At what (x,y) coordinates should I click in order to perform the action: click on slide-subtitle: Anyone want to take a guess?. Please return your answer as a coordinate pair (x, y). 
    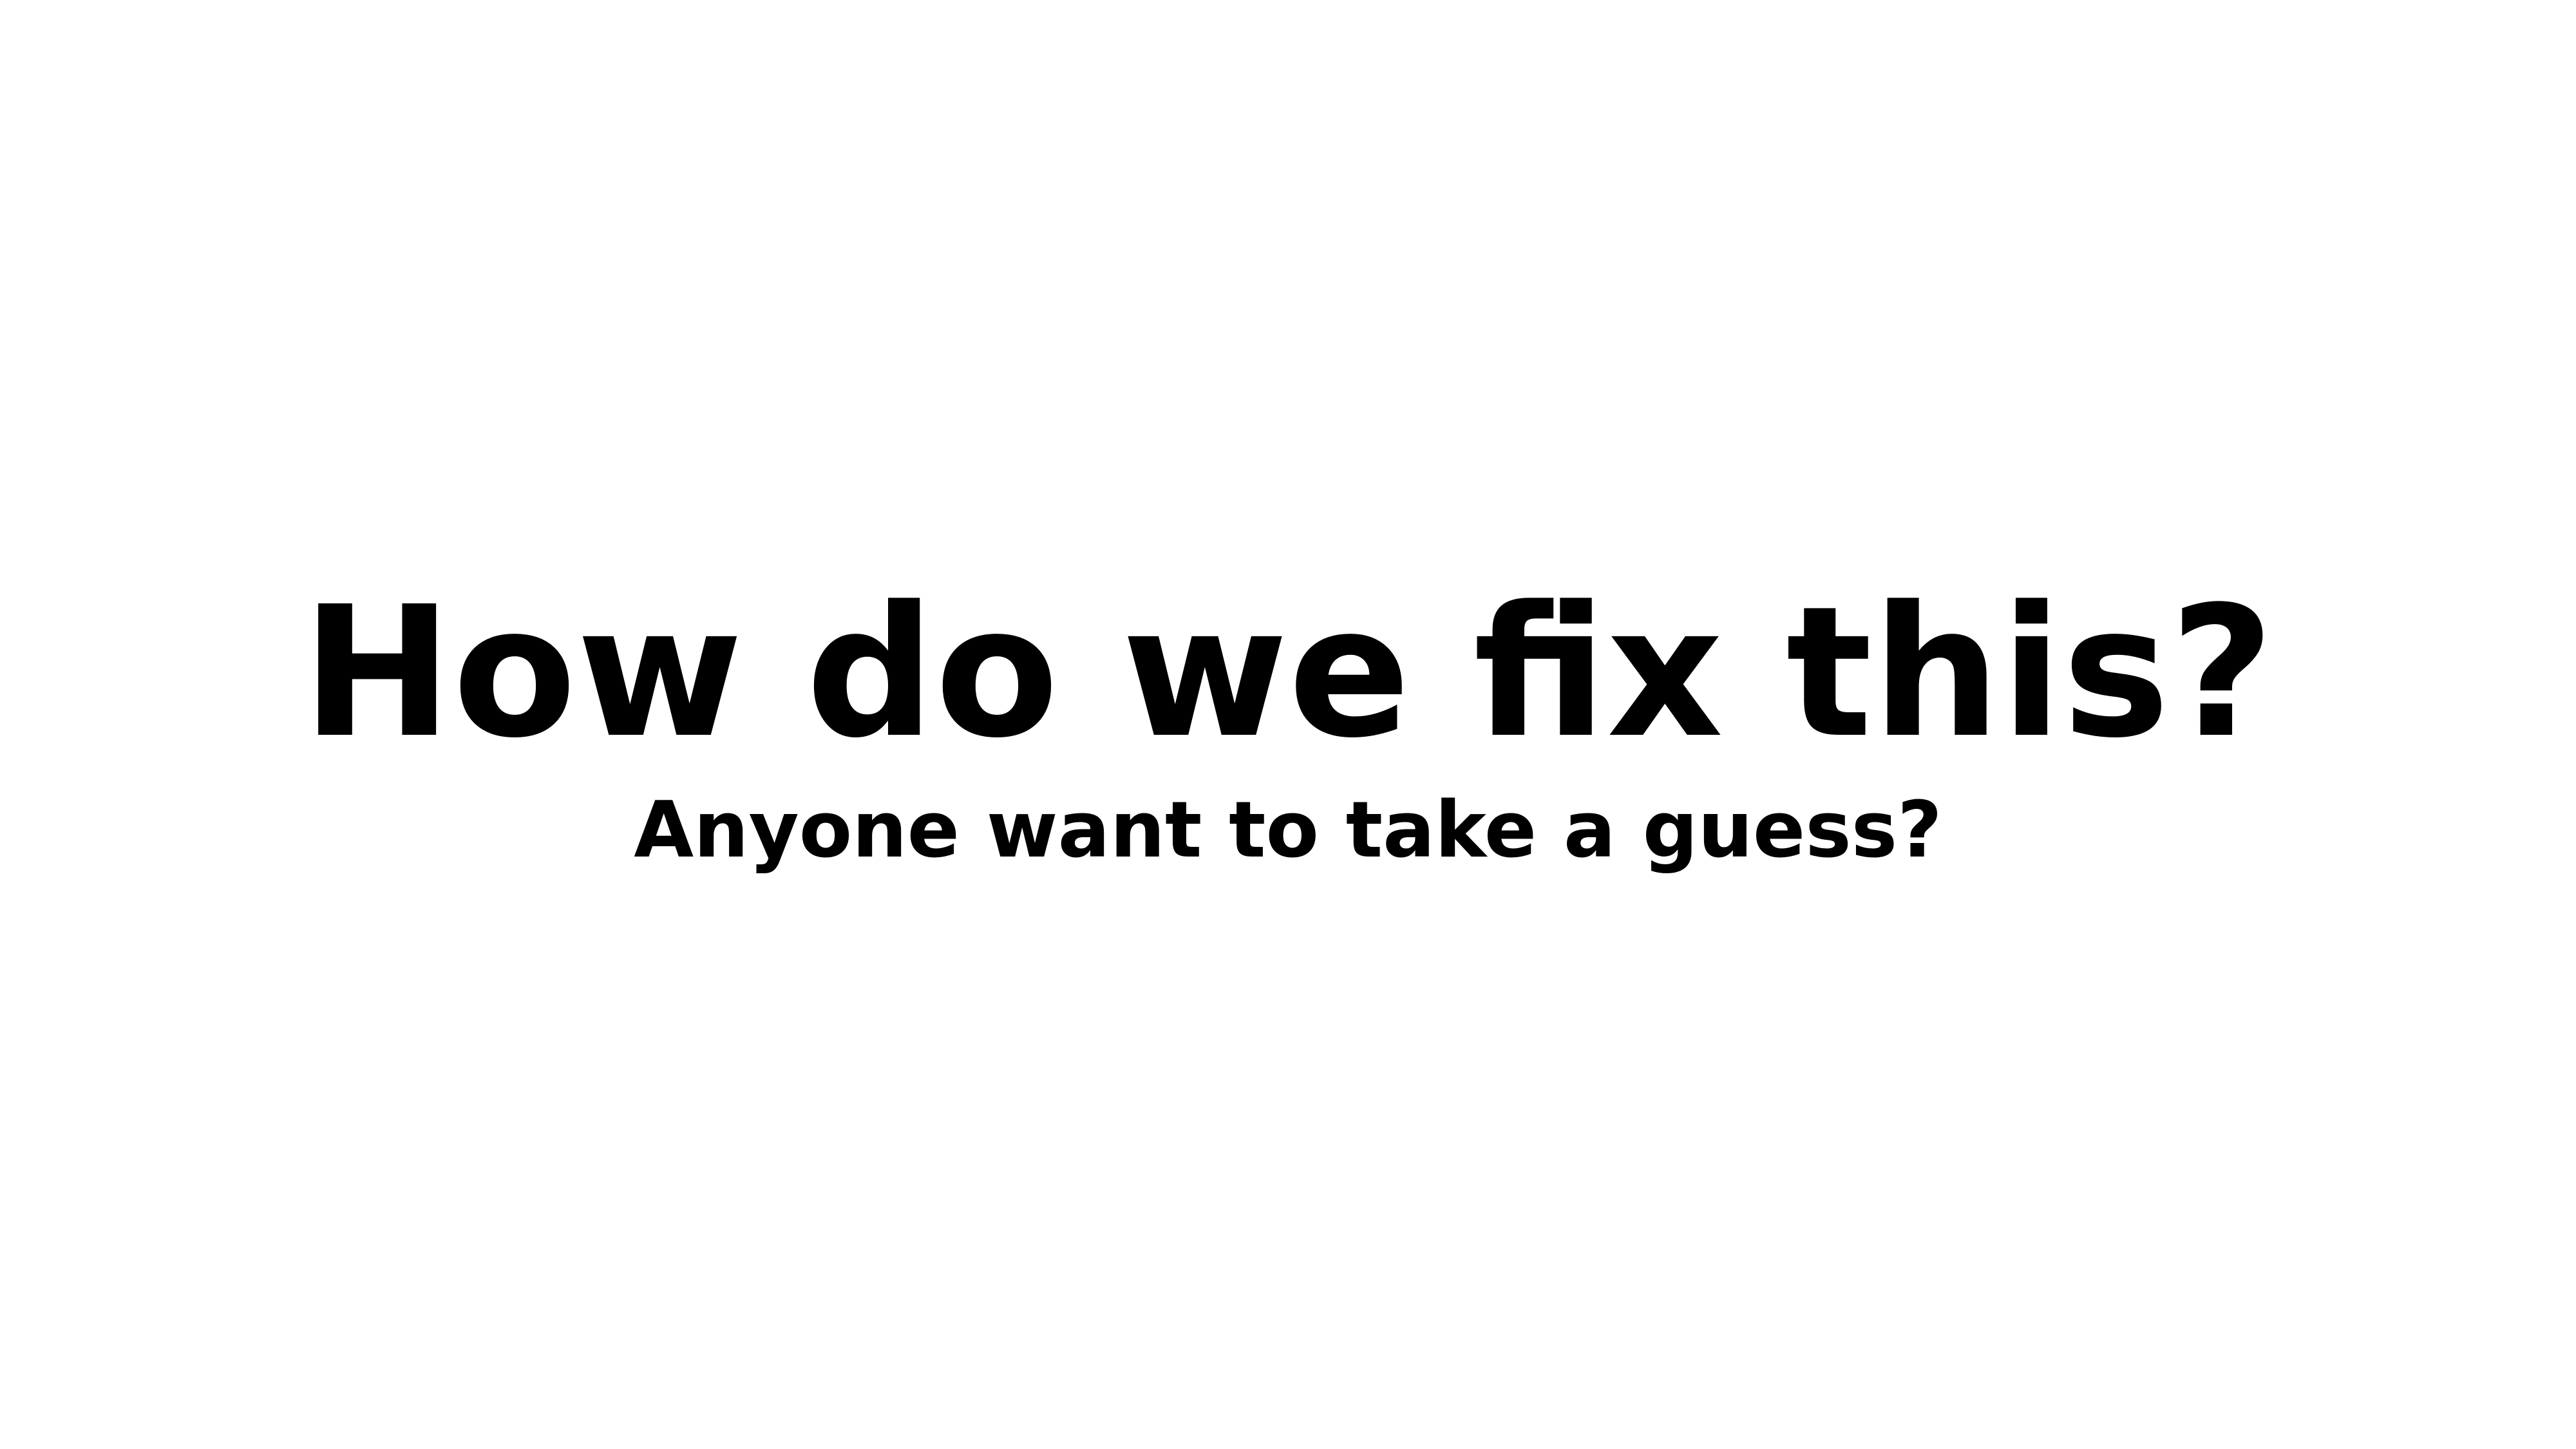
    Looking at the image, I should click on (1288, 830).